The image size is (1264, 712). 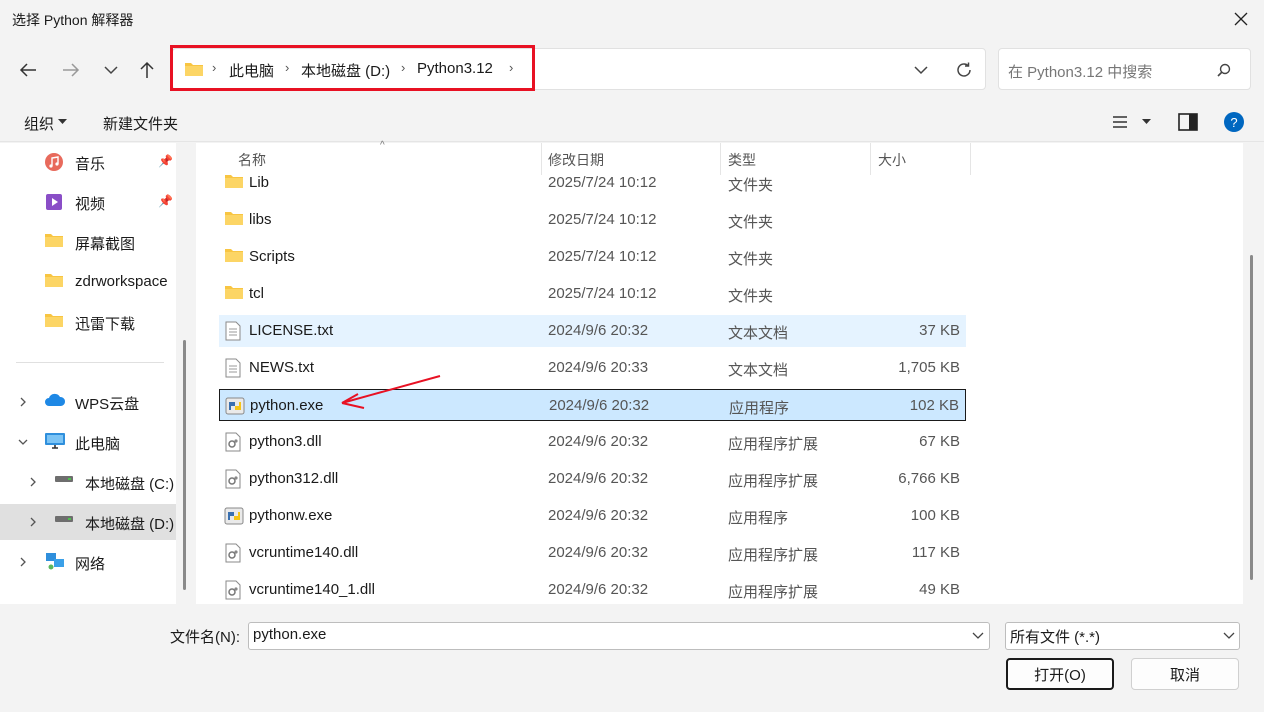 I want to click on file-row: libs 2025/7/24 10:12 文件夹, so click(x=592, y=220).